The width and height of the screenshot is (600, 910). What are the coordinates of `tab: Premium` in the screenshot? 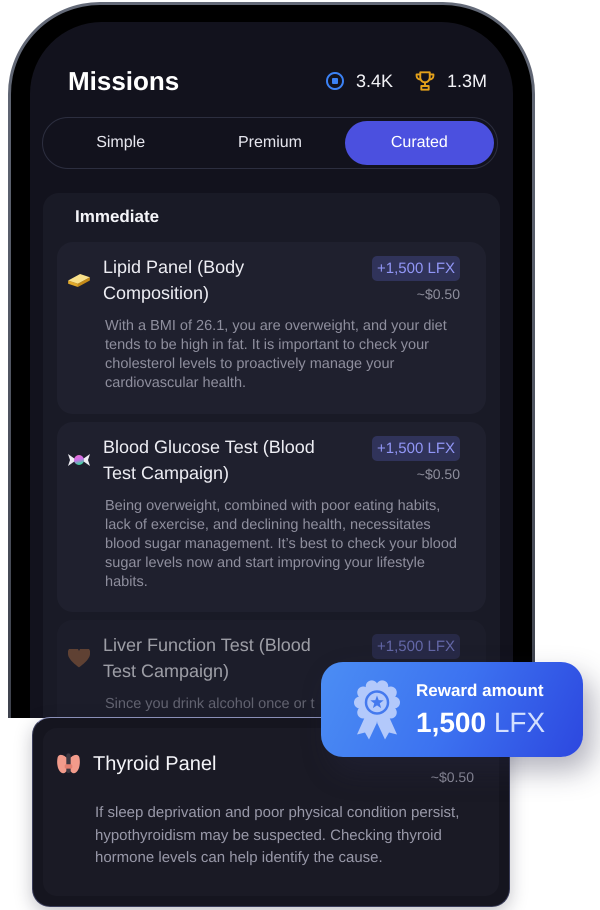 It's located at (270, 143).